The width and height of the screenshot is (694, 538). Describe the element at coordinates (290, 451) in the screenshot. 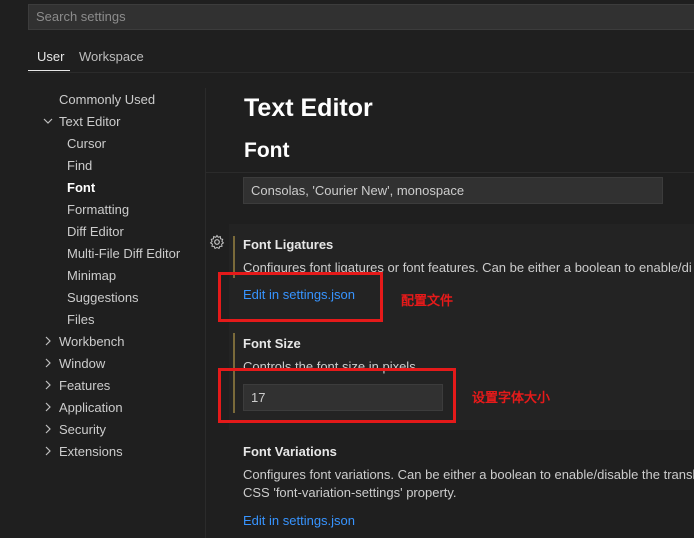

I see `setting-title-font-variations: Font Variations` at that location.